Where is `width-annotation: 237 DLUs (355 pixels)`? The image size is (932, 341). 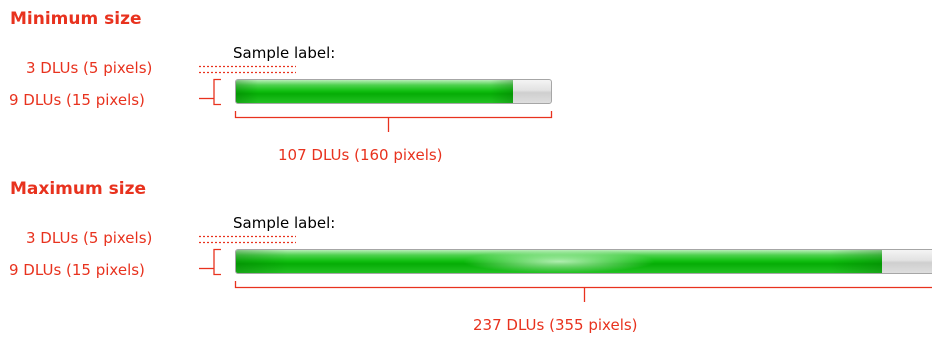 width-annotation: 237 DLUs (355 pixels) is located at coordinates (555, 325).